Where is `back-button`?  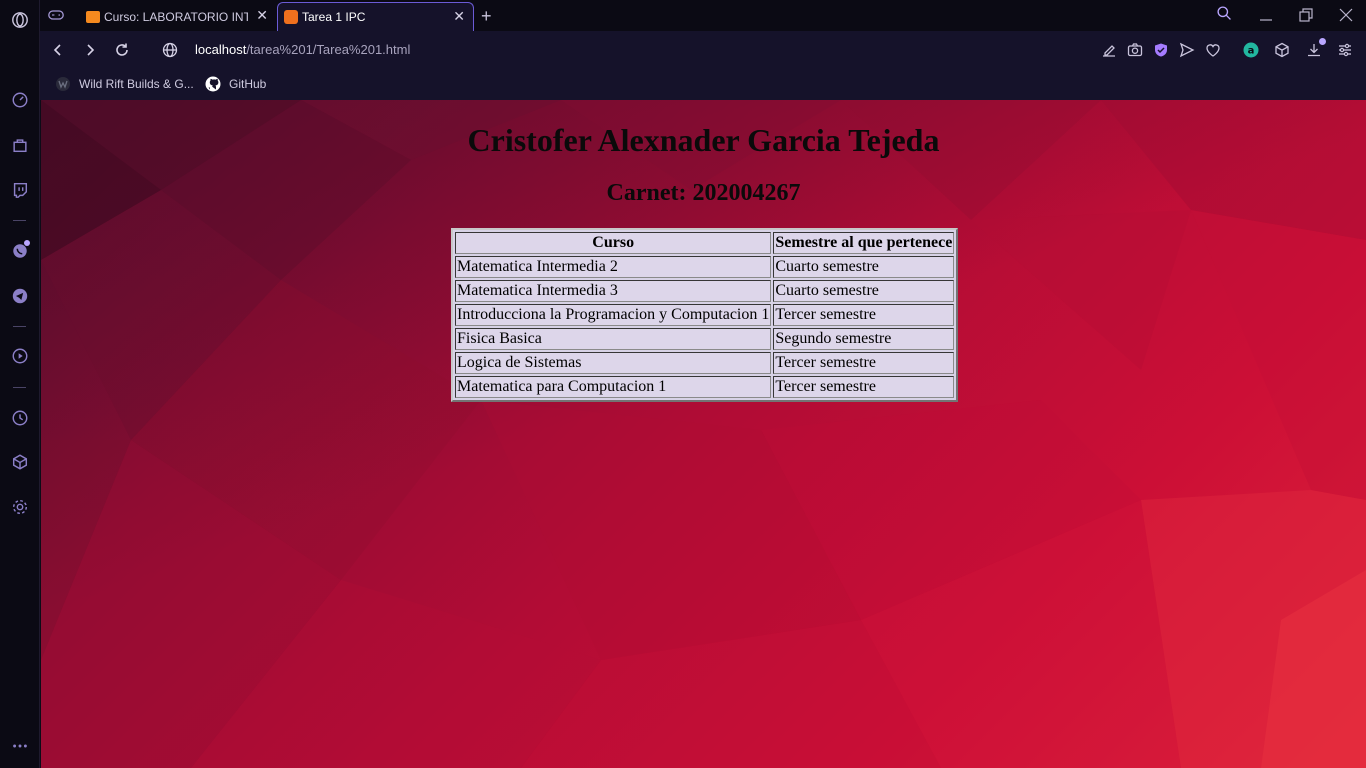 back-button is located at coordinates (58, 50).